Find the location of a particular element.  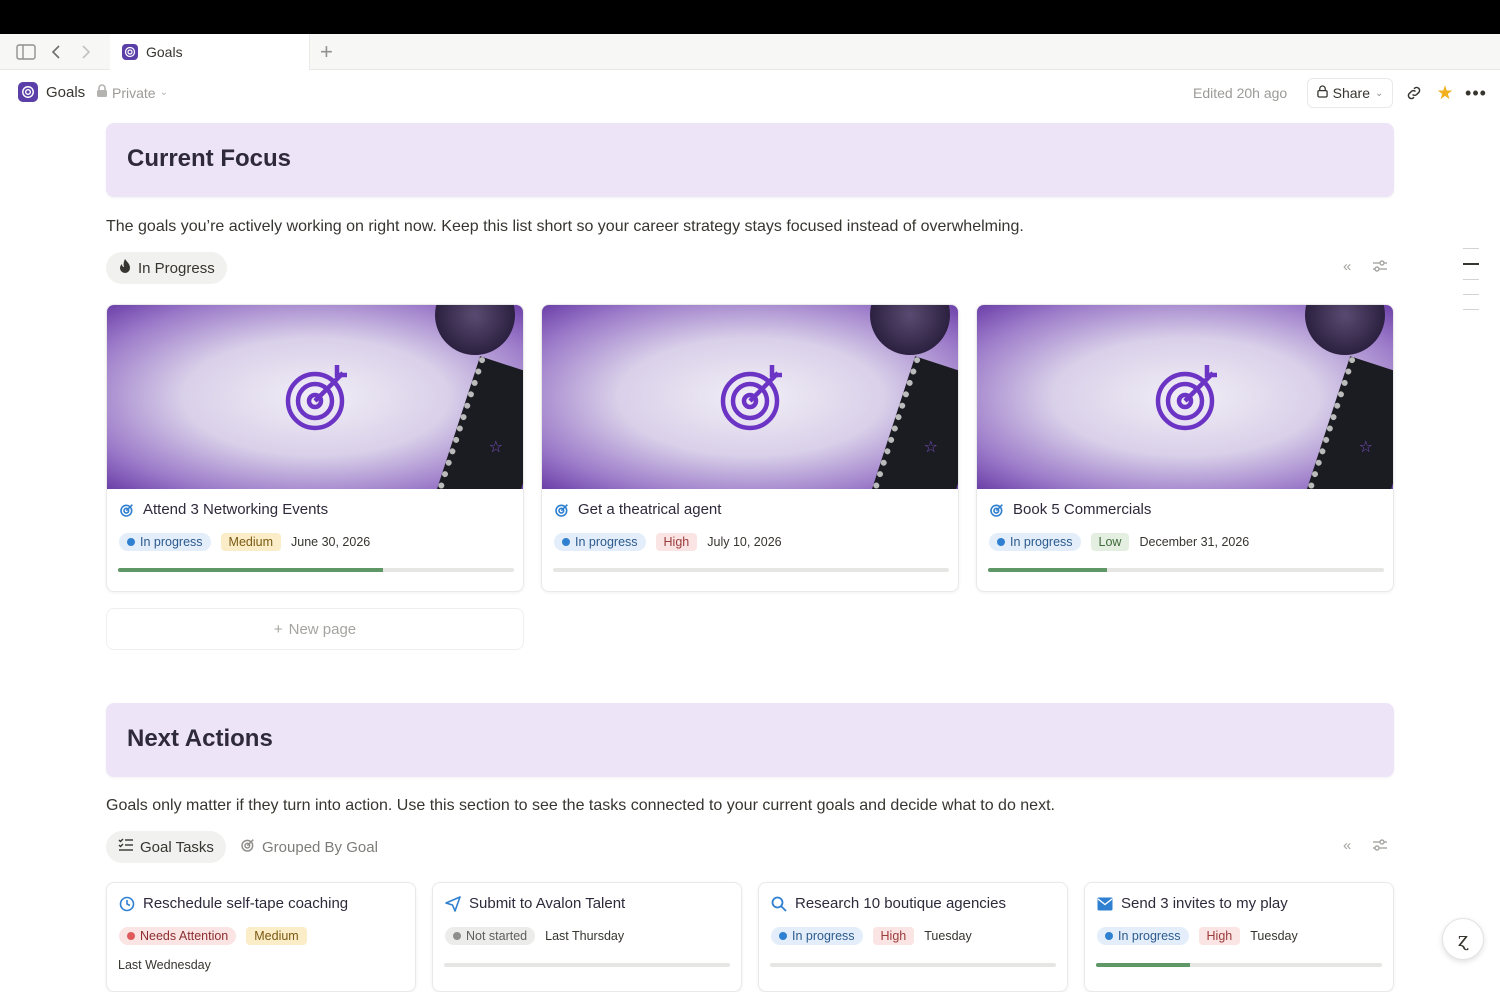

next-actions-banner: Next Actions is located at coordinates (750, 740).